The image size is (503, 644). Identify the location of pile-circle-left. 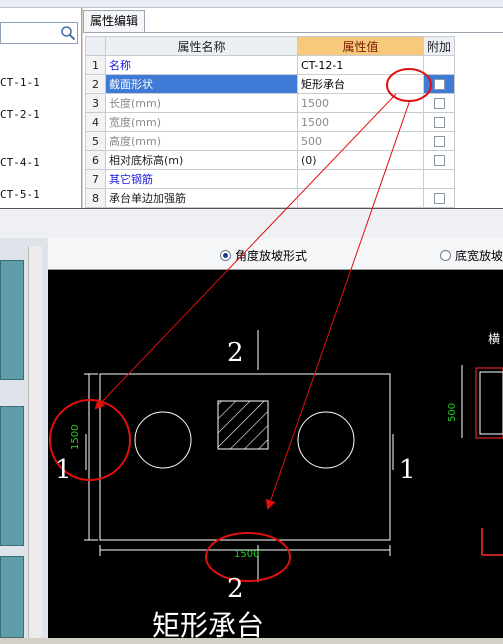
(163, 440).